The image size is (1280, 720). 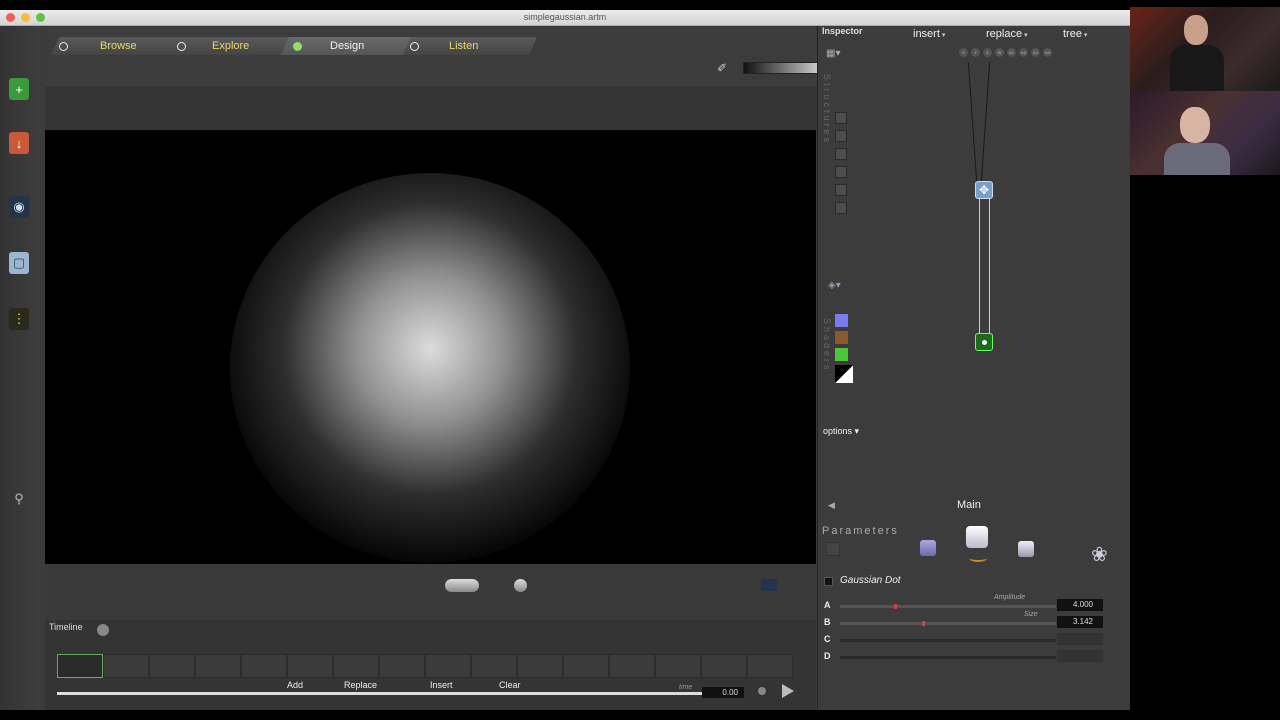 I want to click on home-icon, so click(x=520, y=585).